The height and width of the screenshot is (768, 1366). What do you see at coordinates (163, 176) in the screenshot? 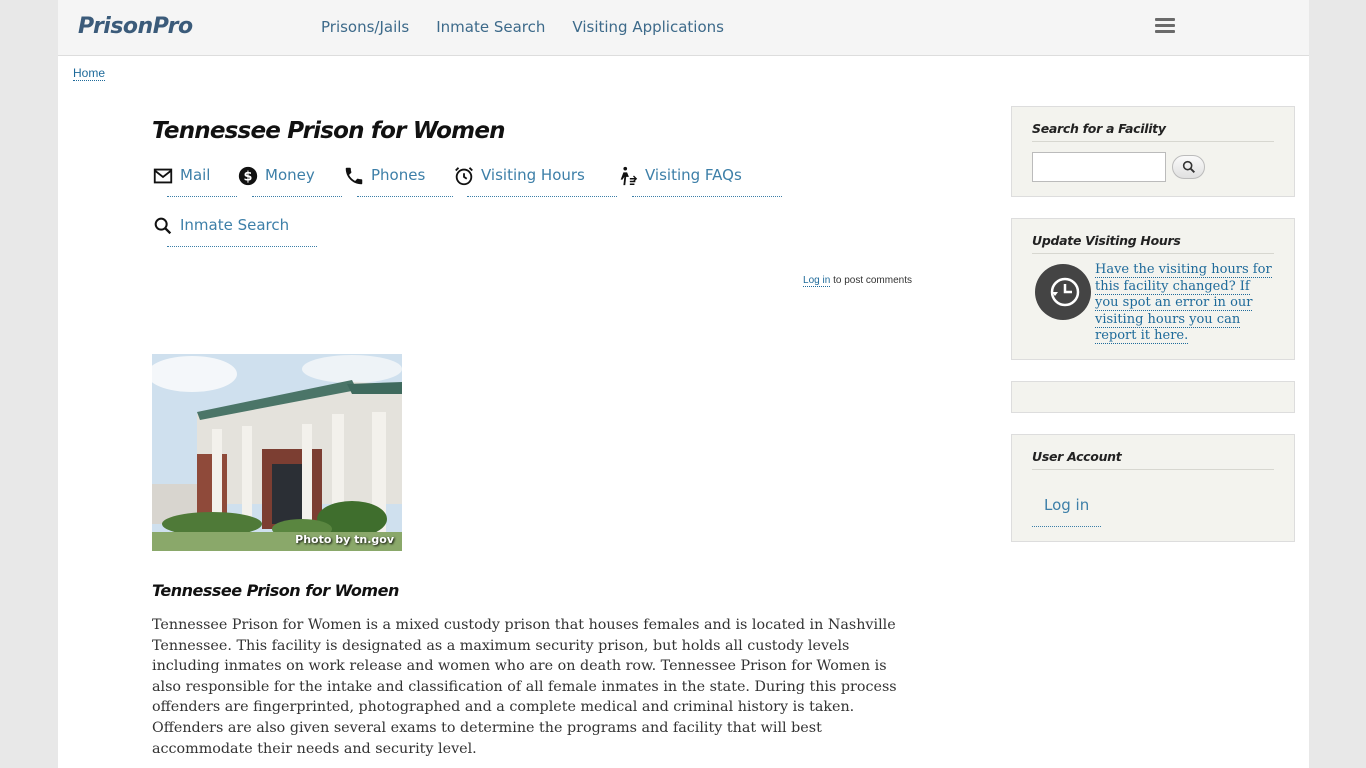
I see `mail-icon` at bounding box center [163, 176].